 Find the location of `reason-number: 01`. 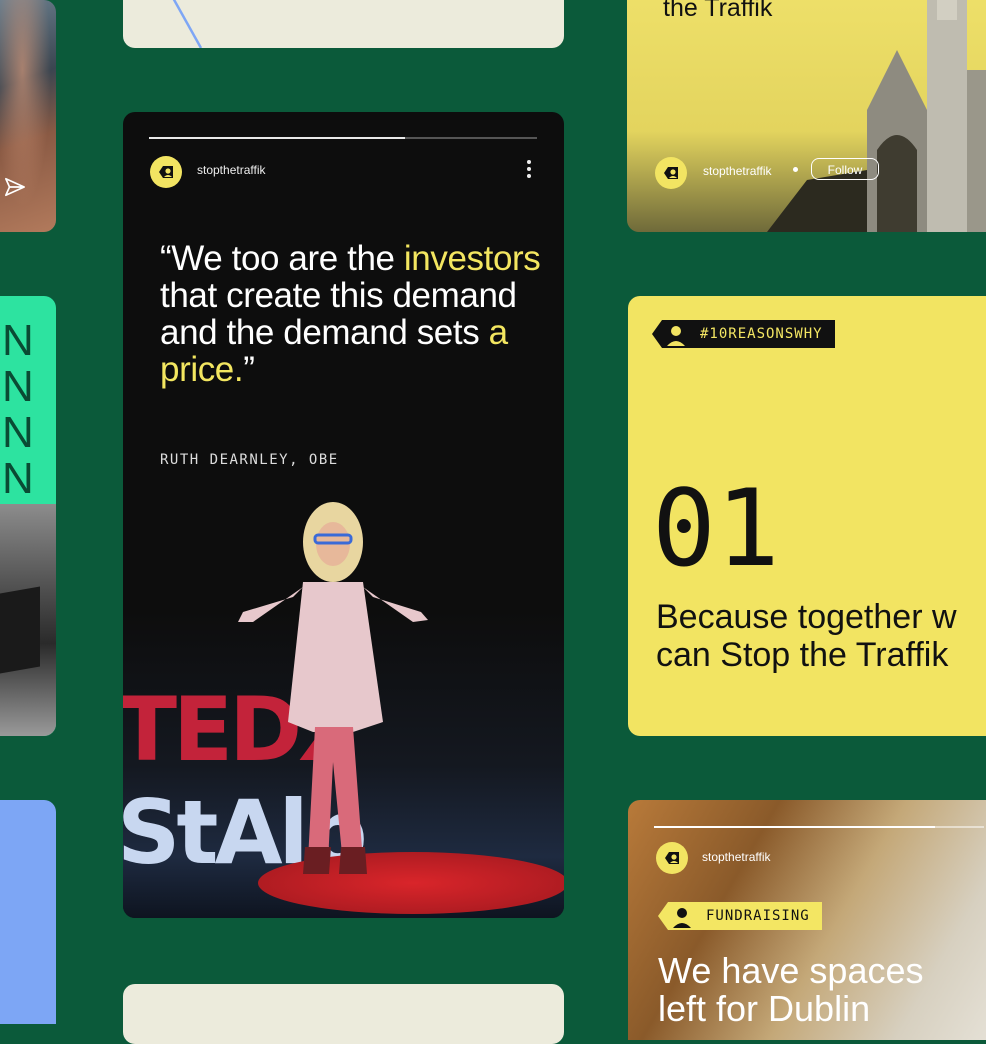

reason-number: 01 is located at coordinates (716, 528).